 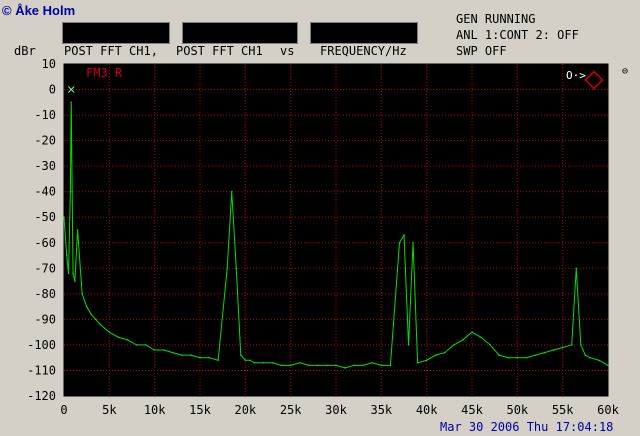 I want to click on x-tick-label: 20k, so click(x=245, y=410).